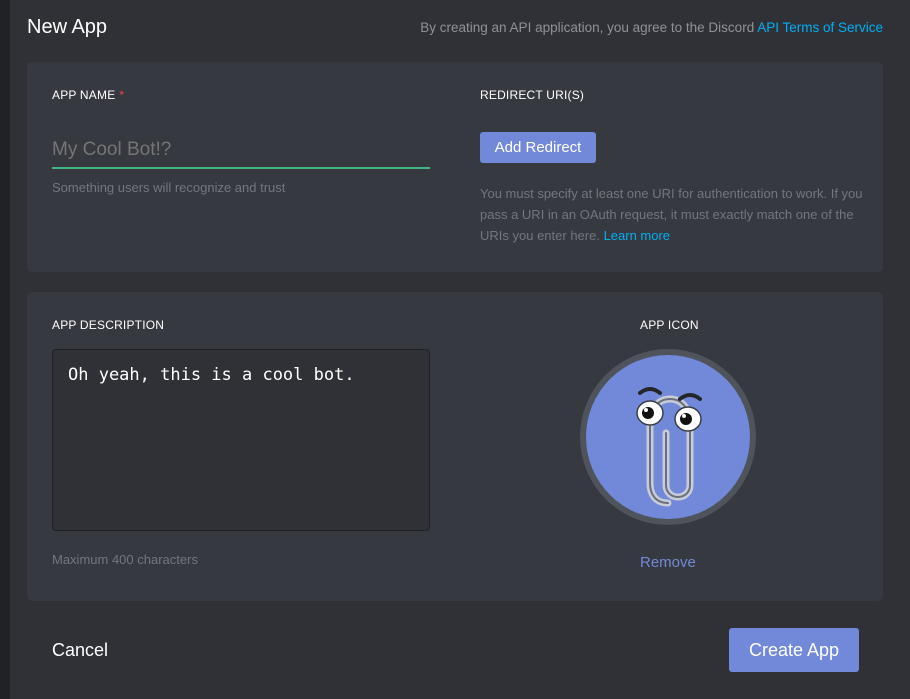  What do you see at coordinates (80, 650) in the screenshot?
I see `cancel-button: Cancel` at bounding box center [80, 650].